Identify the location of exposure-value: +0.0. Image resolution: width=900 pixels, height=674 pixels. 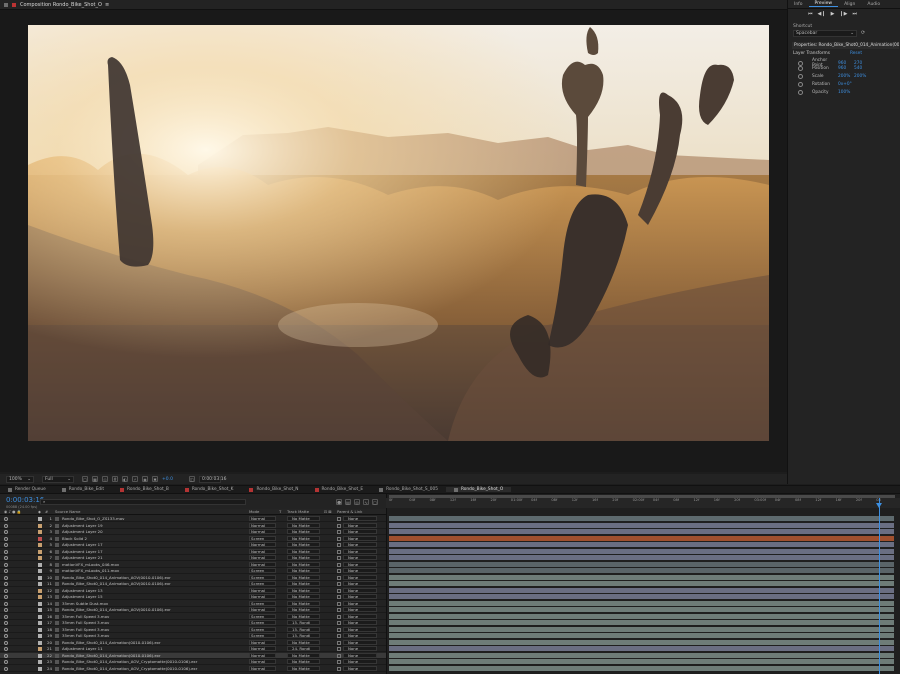
(167, 479).